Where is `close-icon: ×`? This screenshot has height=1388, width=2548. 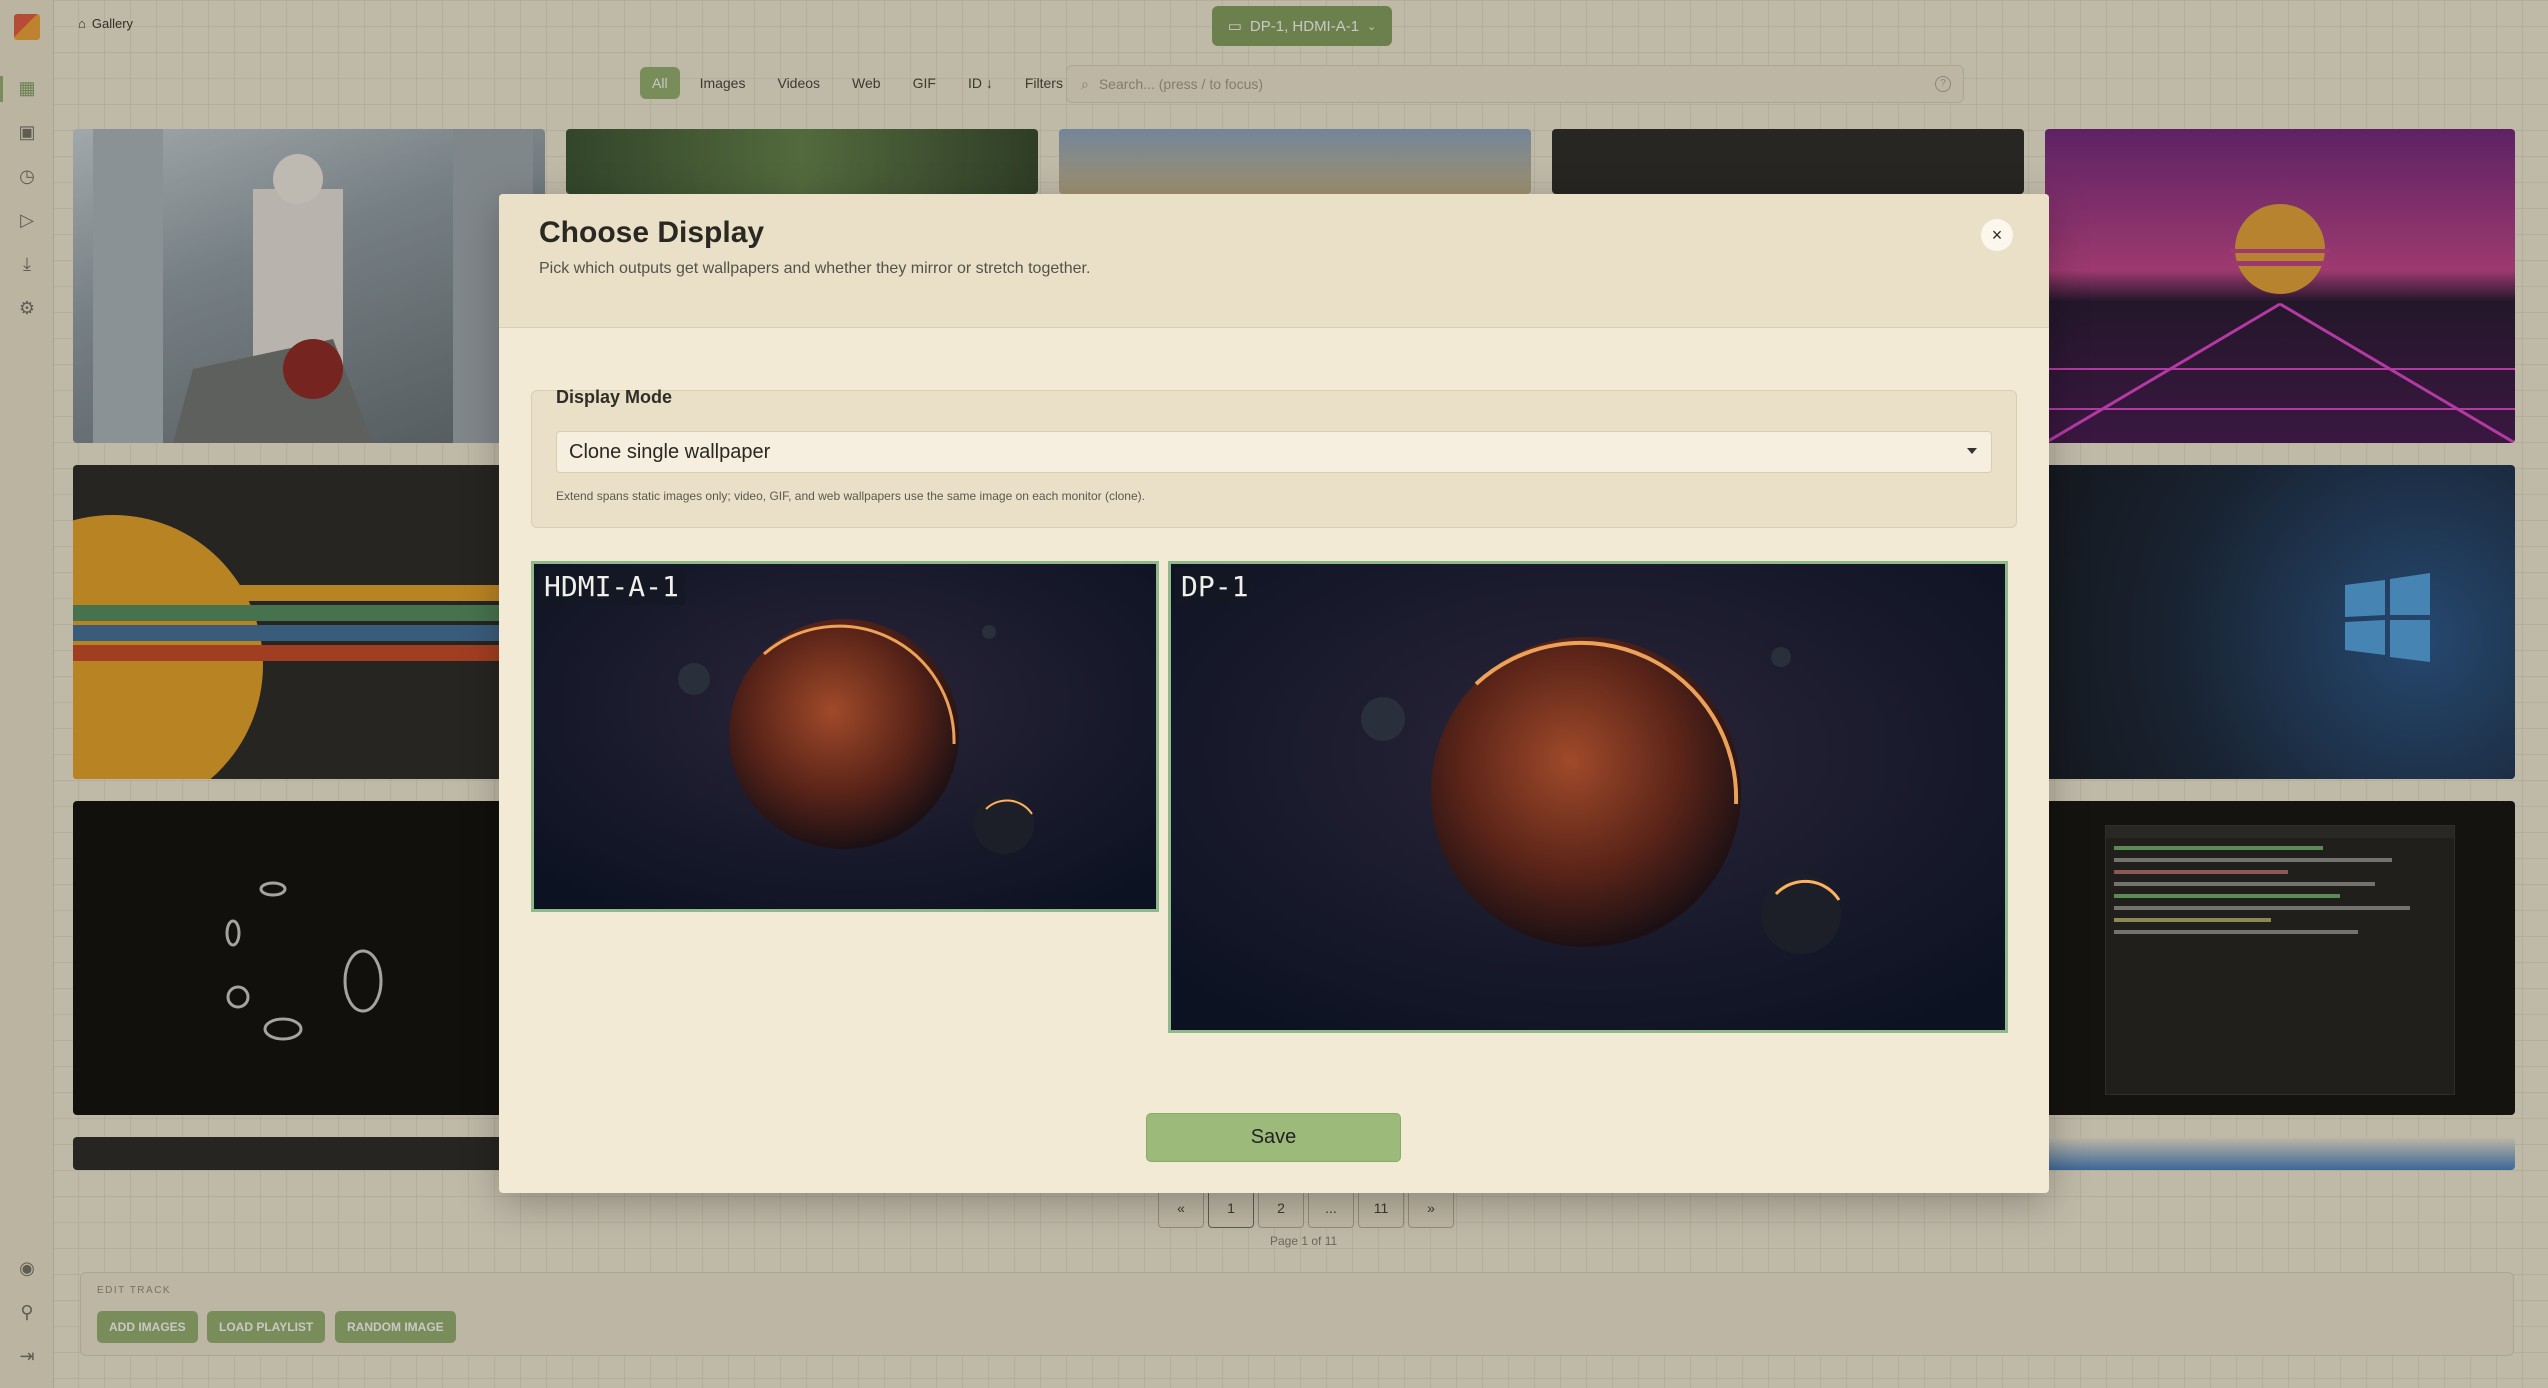 close-icon: × is located at coordinates (1997, 235).